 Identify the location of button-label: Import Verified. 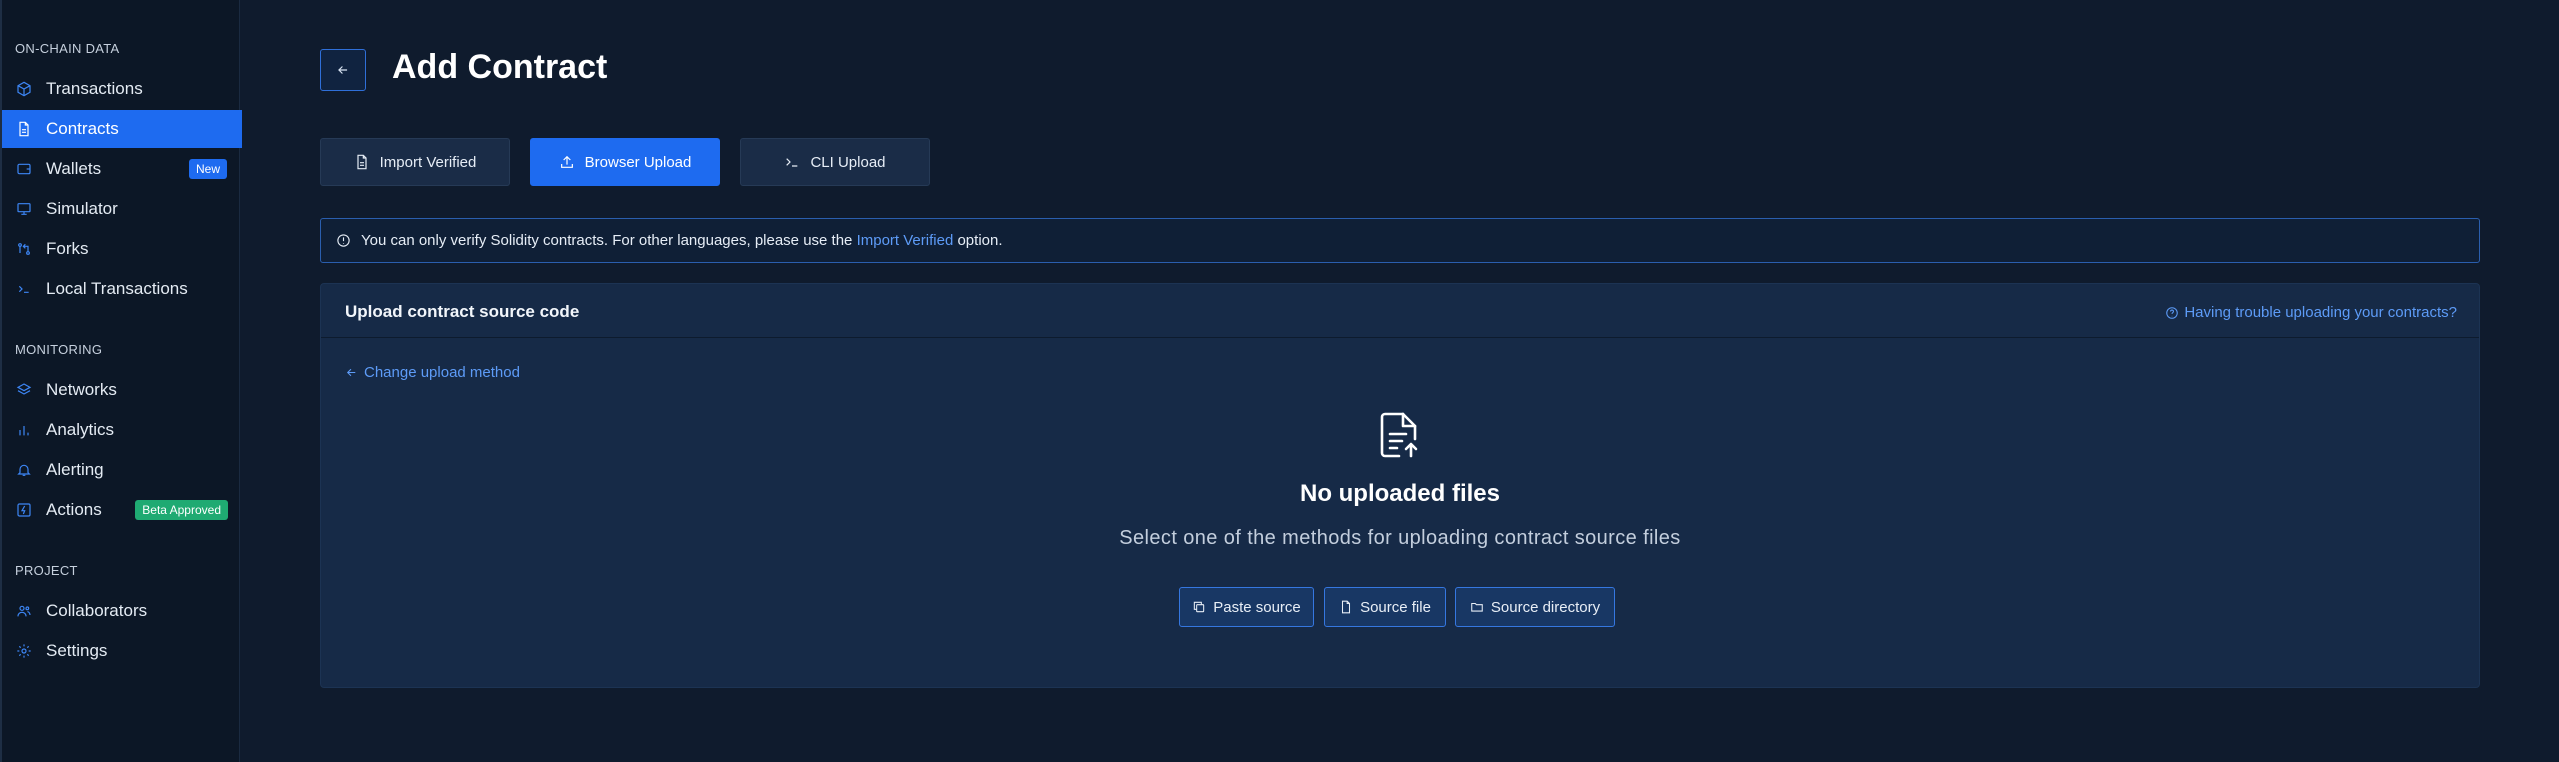
(428, 162).